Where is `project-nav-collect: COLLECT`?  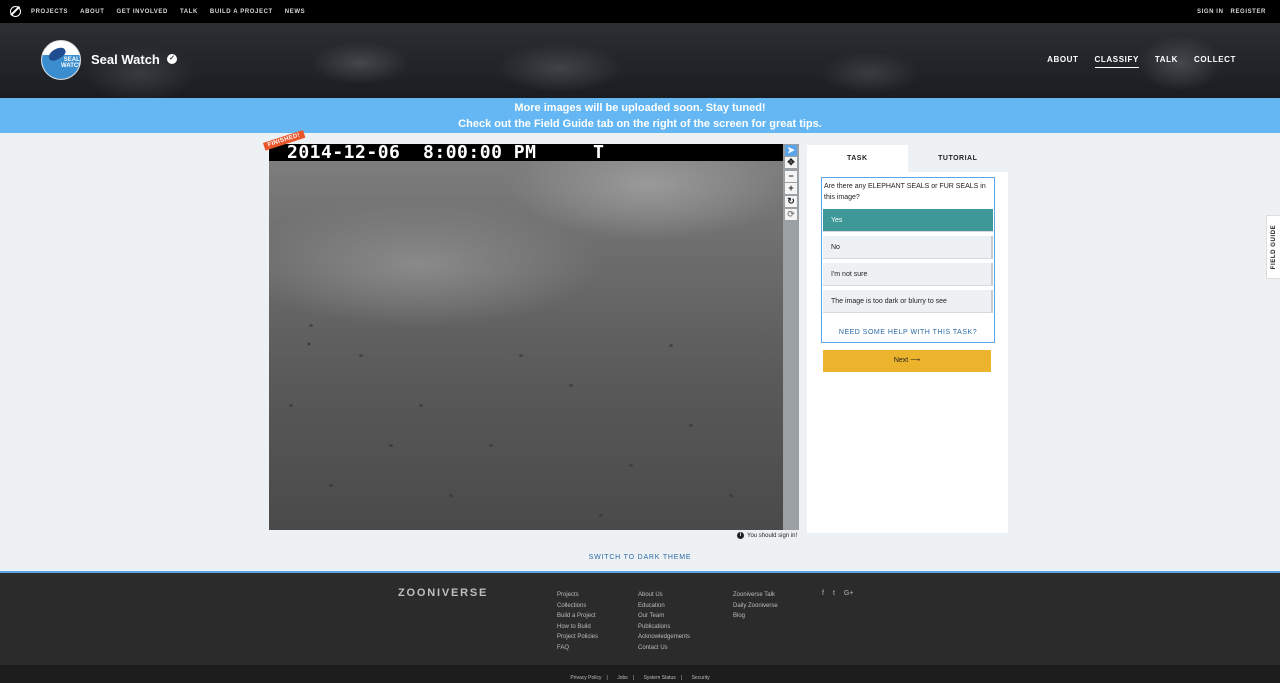
project-nav-collect: COLLECT is located at coordinates (1215, 61).